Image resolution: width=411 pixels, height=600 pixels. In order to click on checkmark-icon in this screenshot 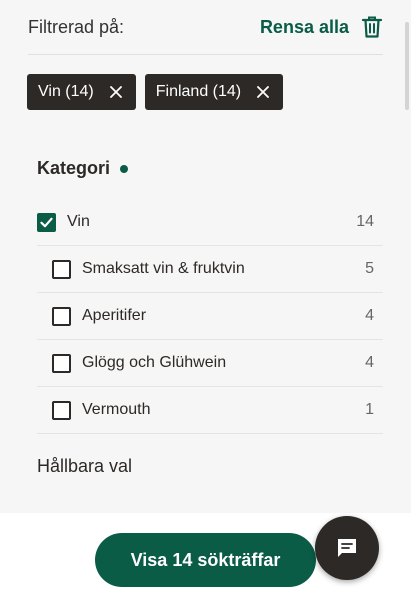, I will do `click(46, 222)`.